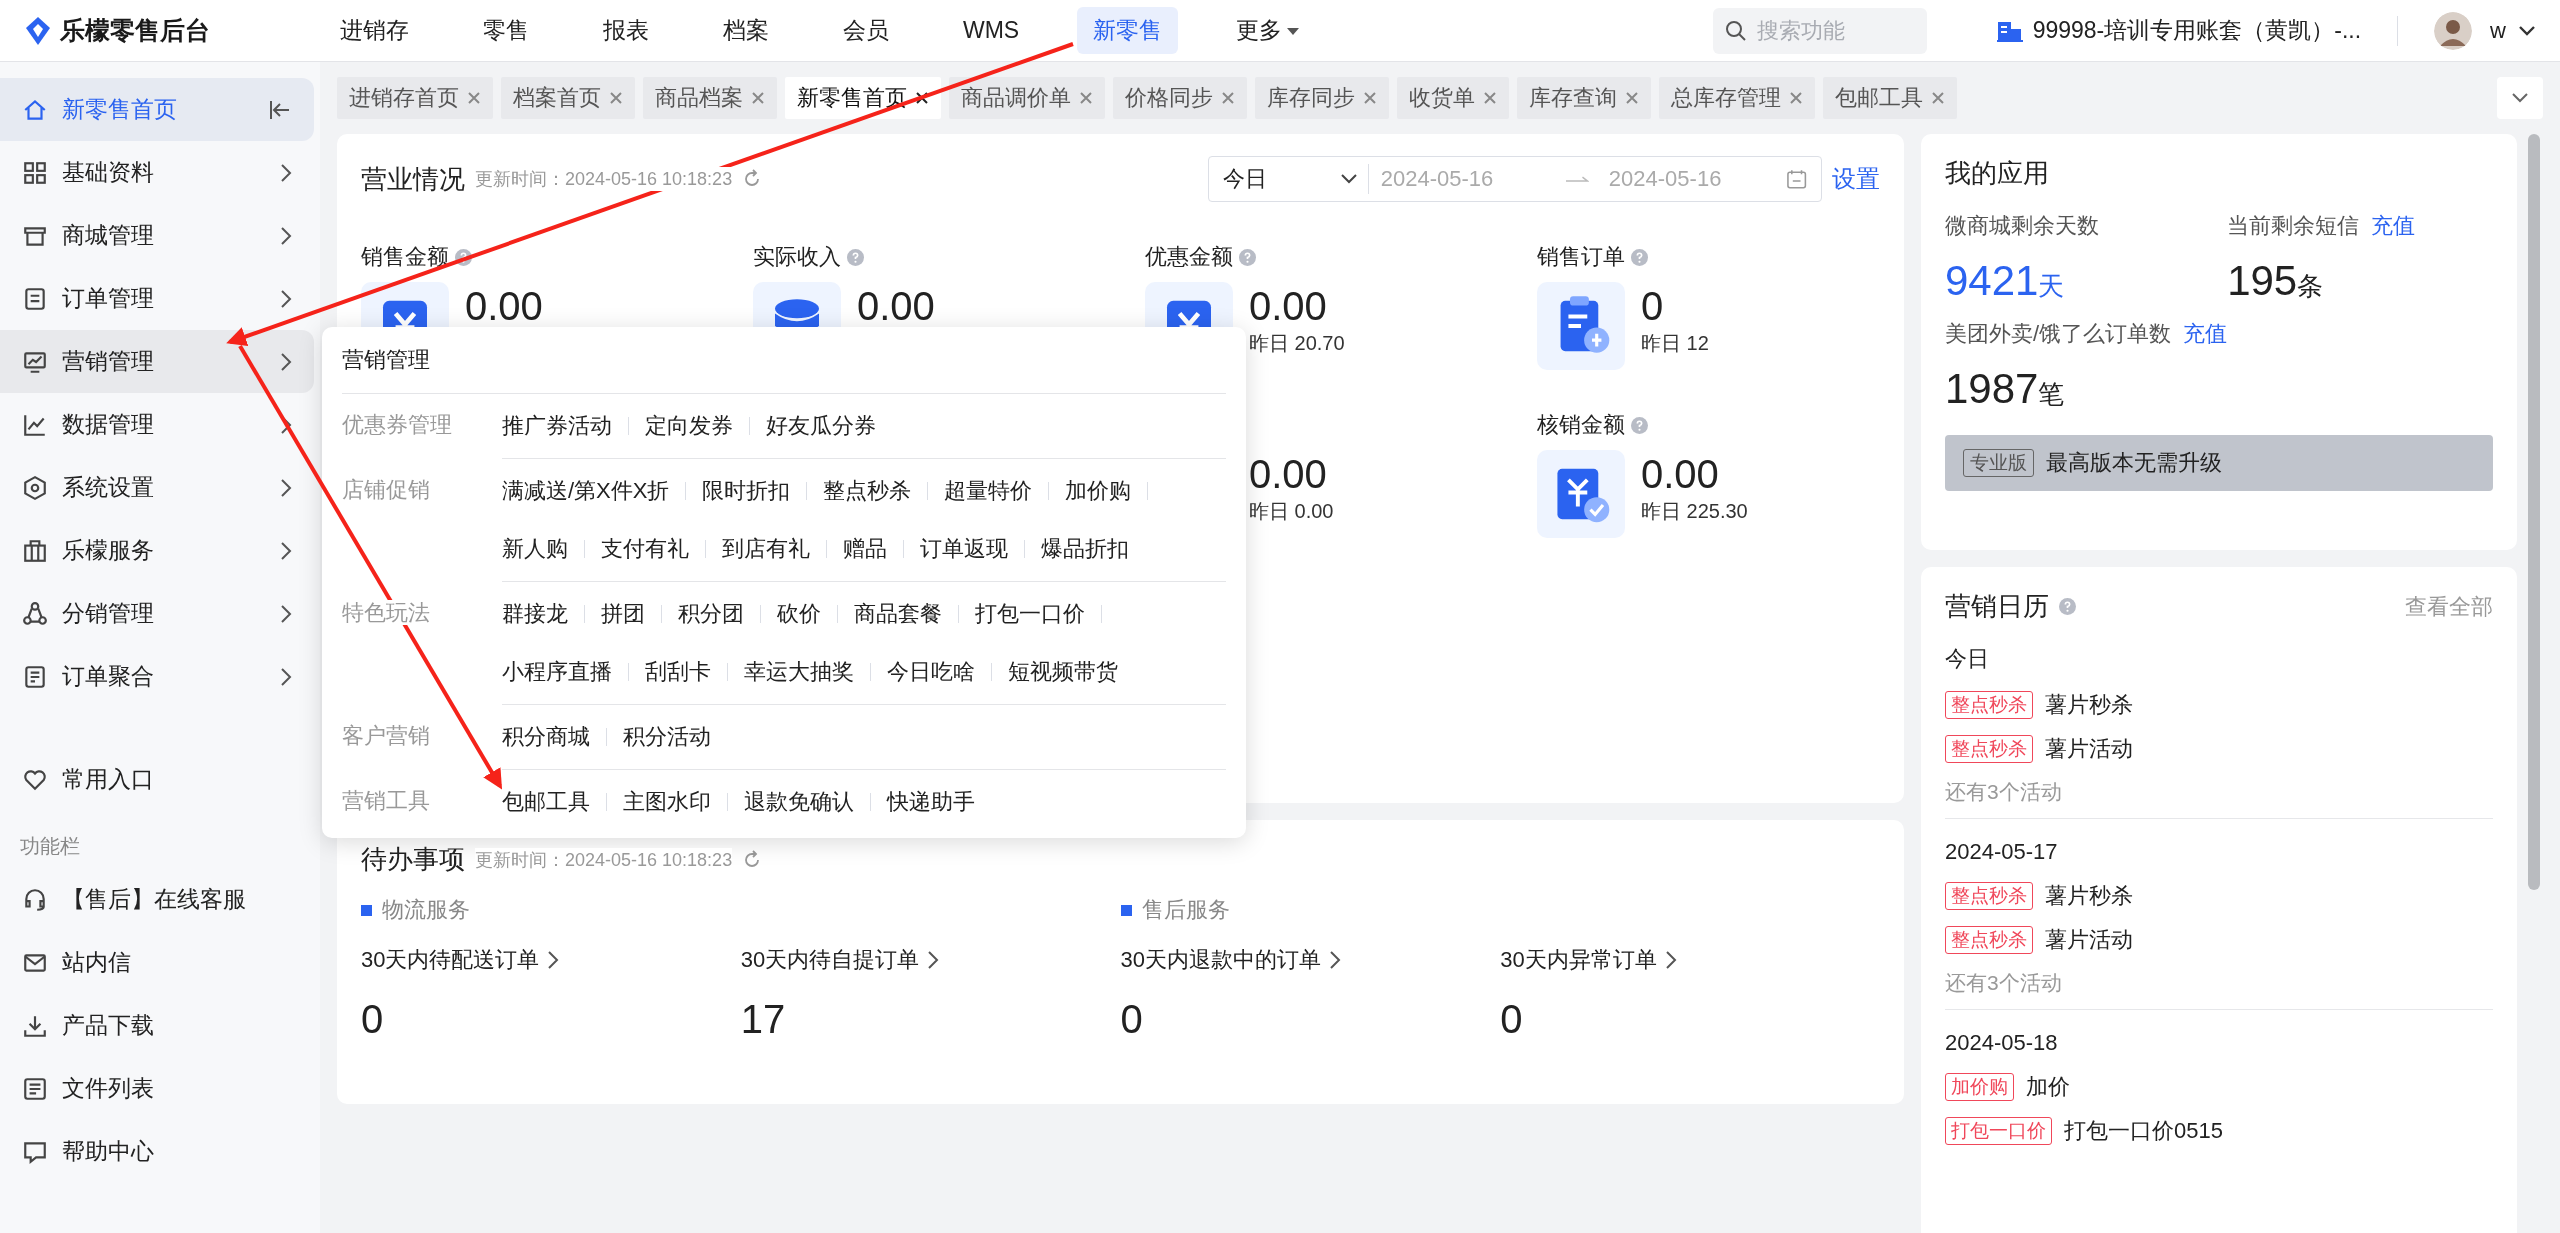  Describe the element at coordinates (931, 802) in the screenshot. I see `menu-link: 快递助手` at that location.